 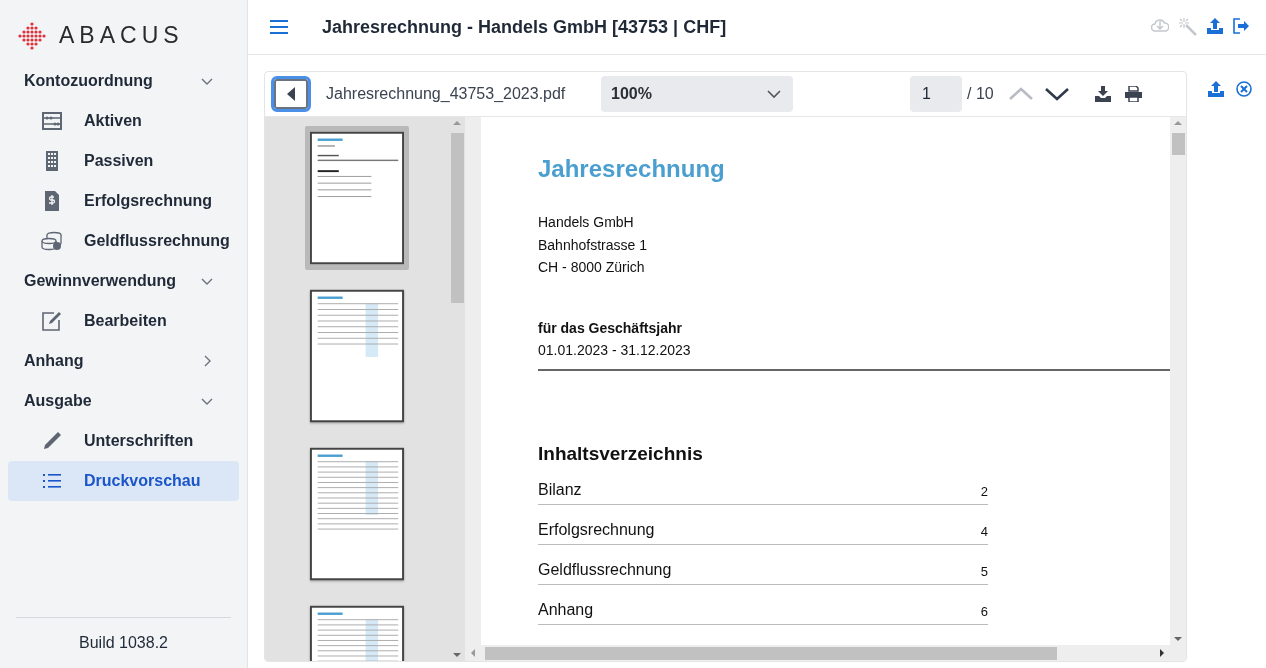 What do you see at coordinates (774, 94) in the screenshot?
I see `chevron-icon` at bounding box center [774, 94].